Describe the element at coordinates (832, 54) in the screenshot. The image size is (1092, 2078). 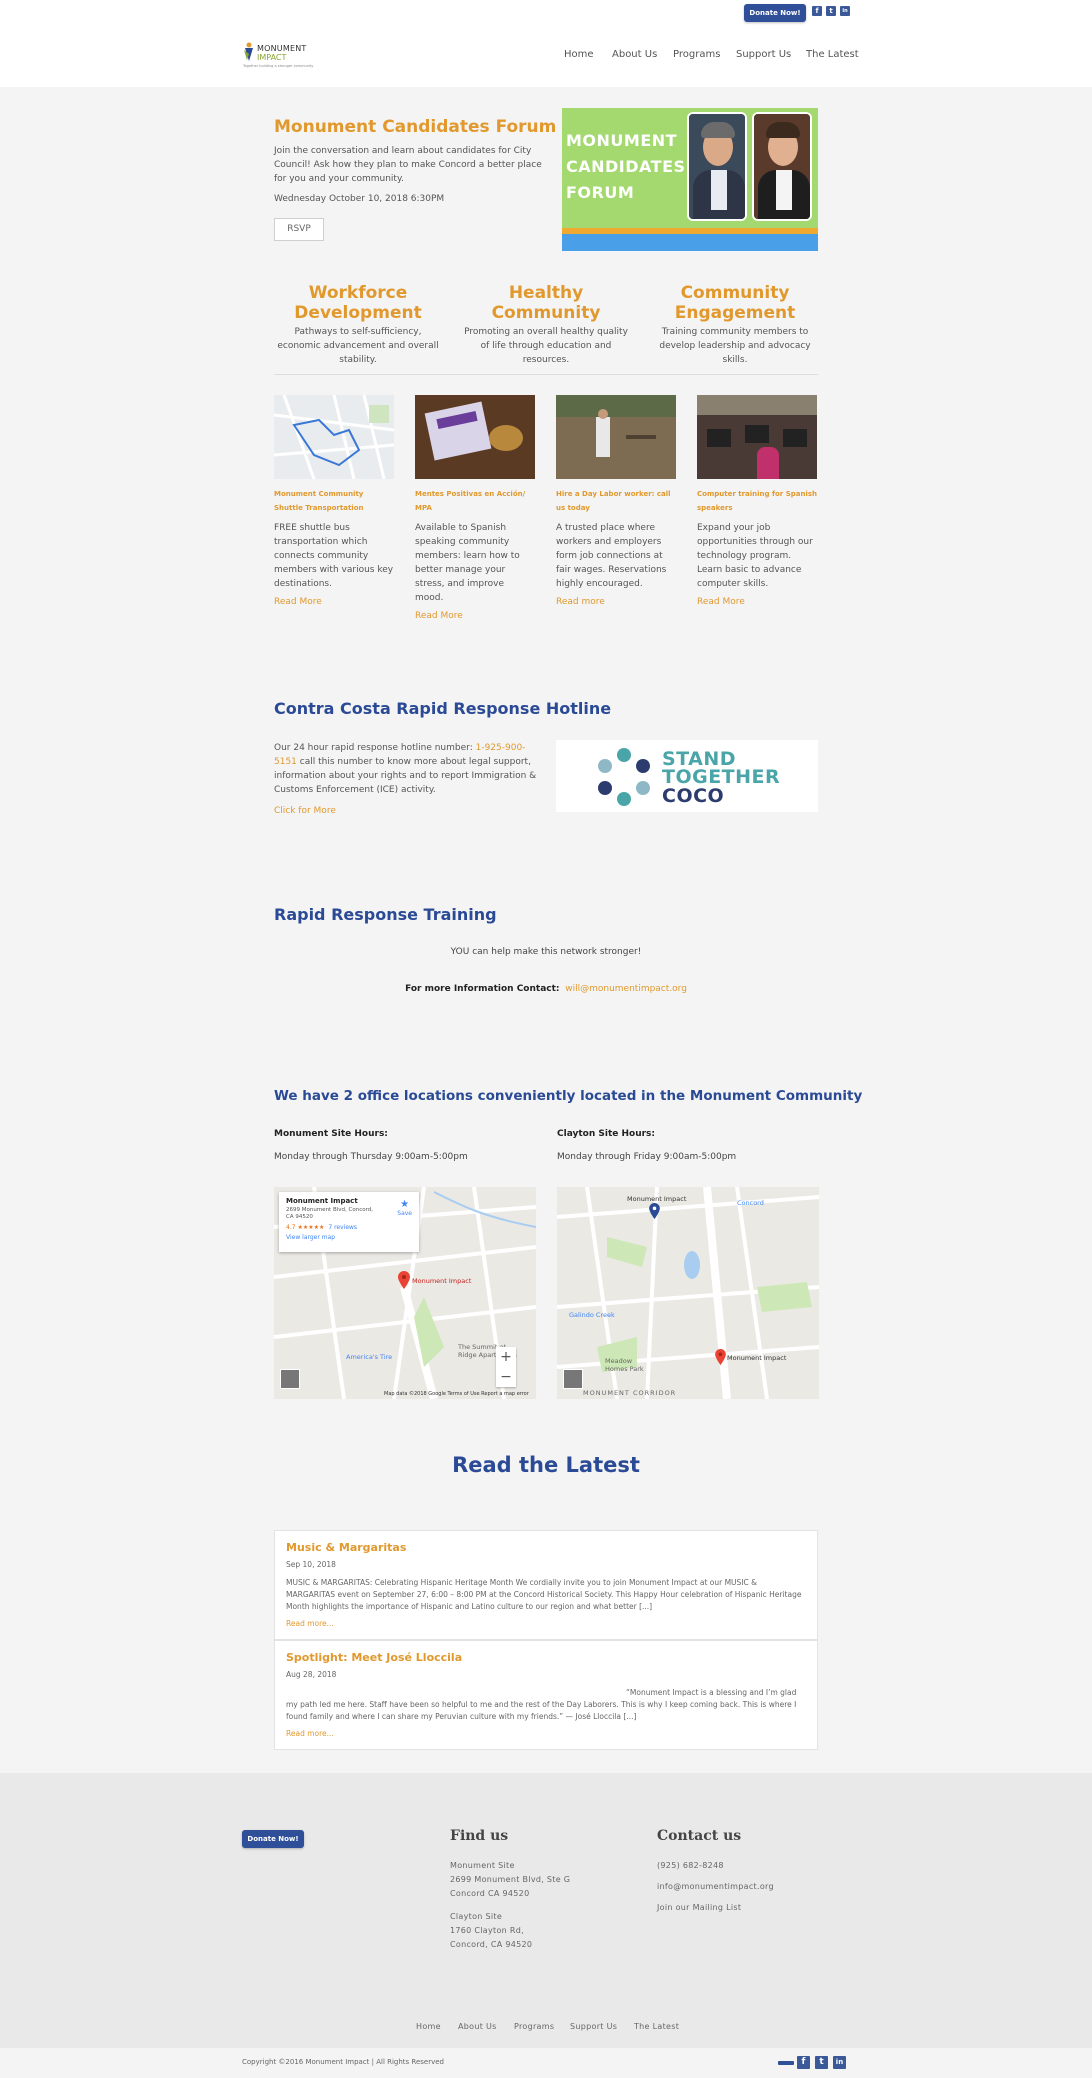
I see `nav-latest: The Latest` at that location.